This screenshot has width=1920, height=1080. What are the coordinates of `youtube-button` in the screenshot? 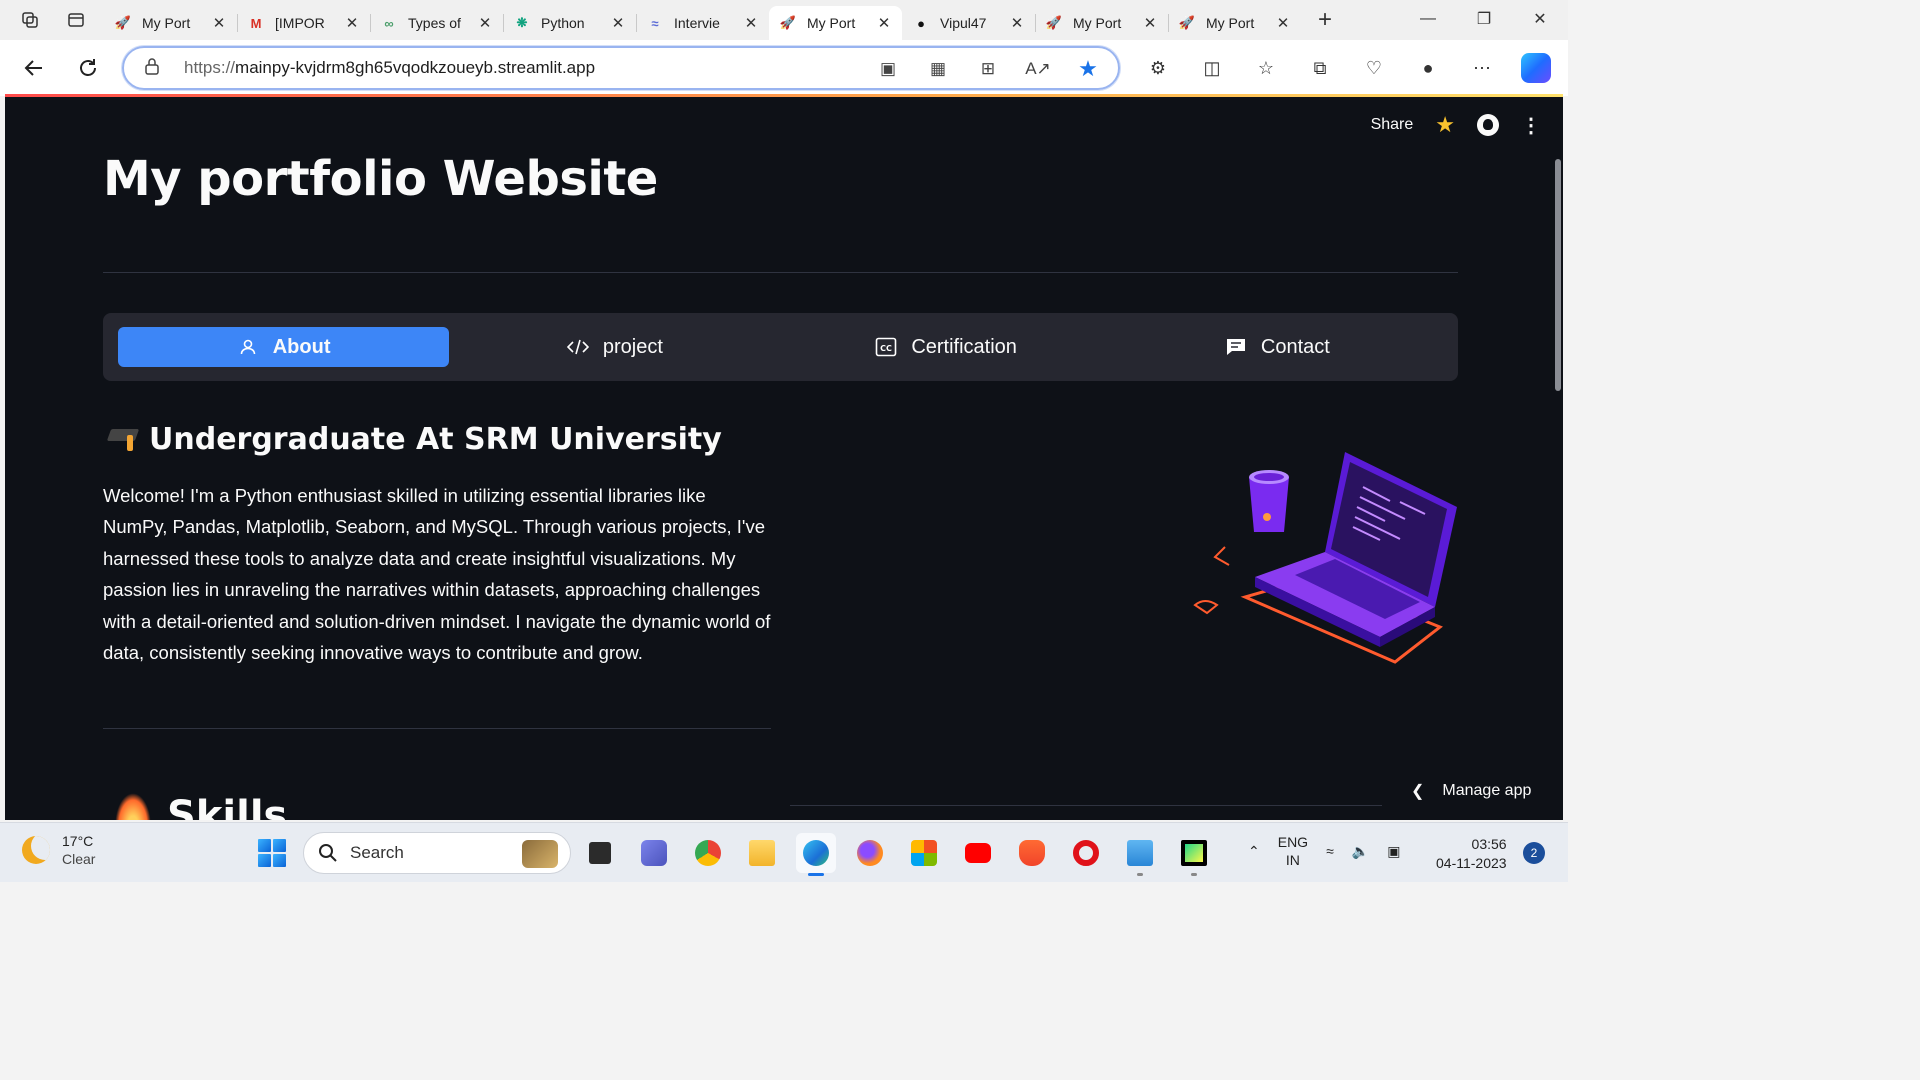 It's located at (978, 853).